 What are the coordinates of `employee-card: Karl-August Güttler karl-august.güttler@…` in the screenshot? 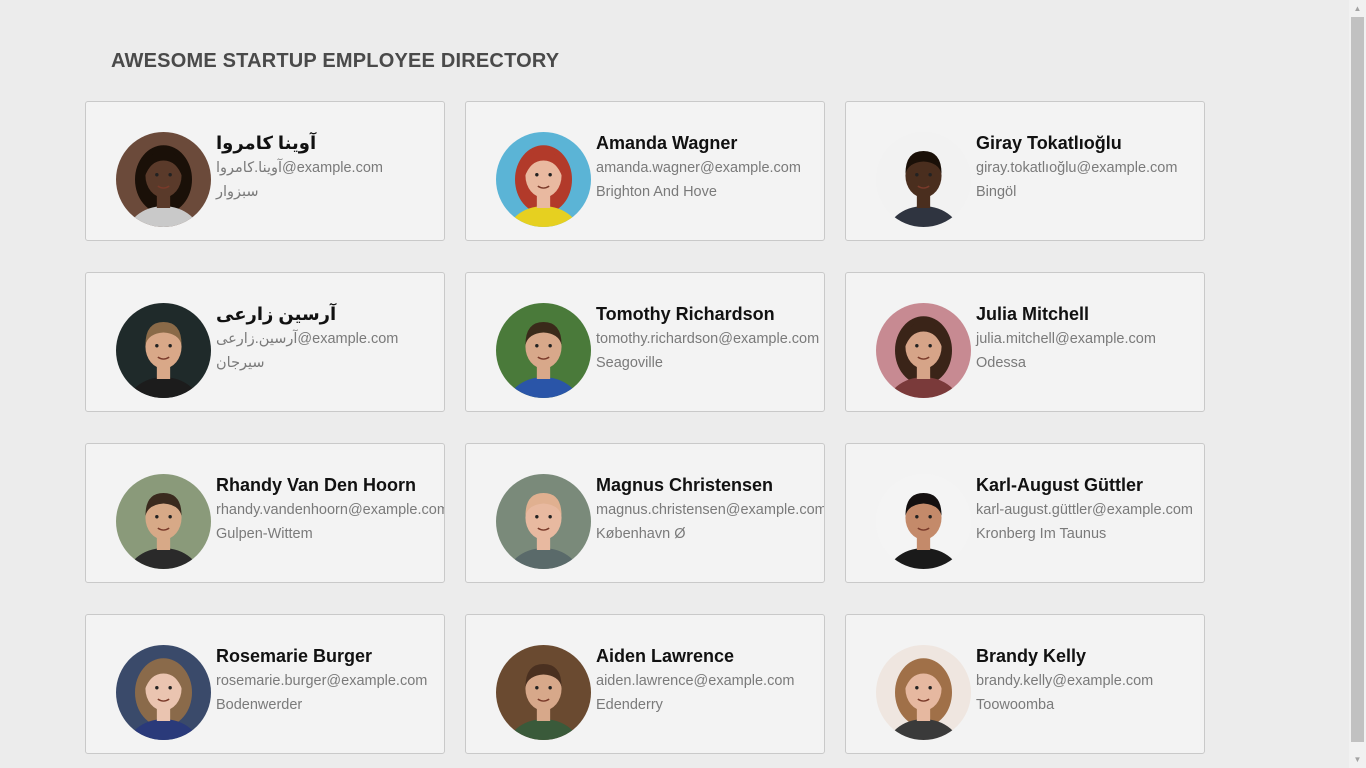 It's located at (1025, 513).